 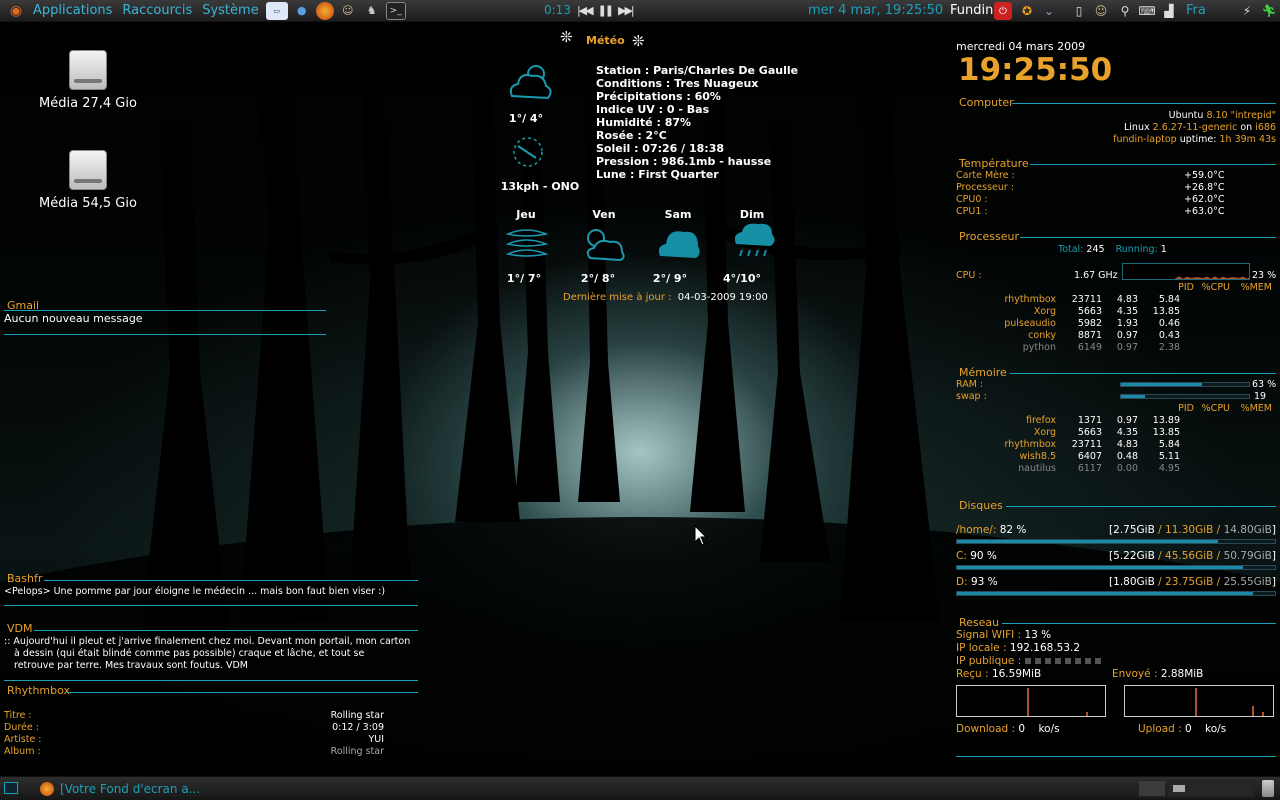 I want to click on memory-title: Mémoire, so click(x=983, y=372).